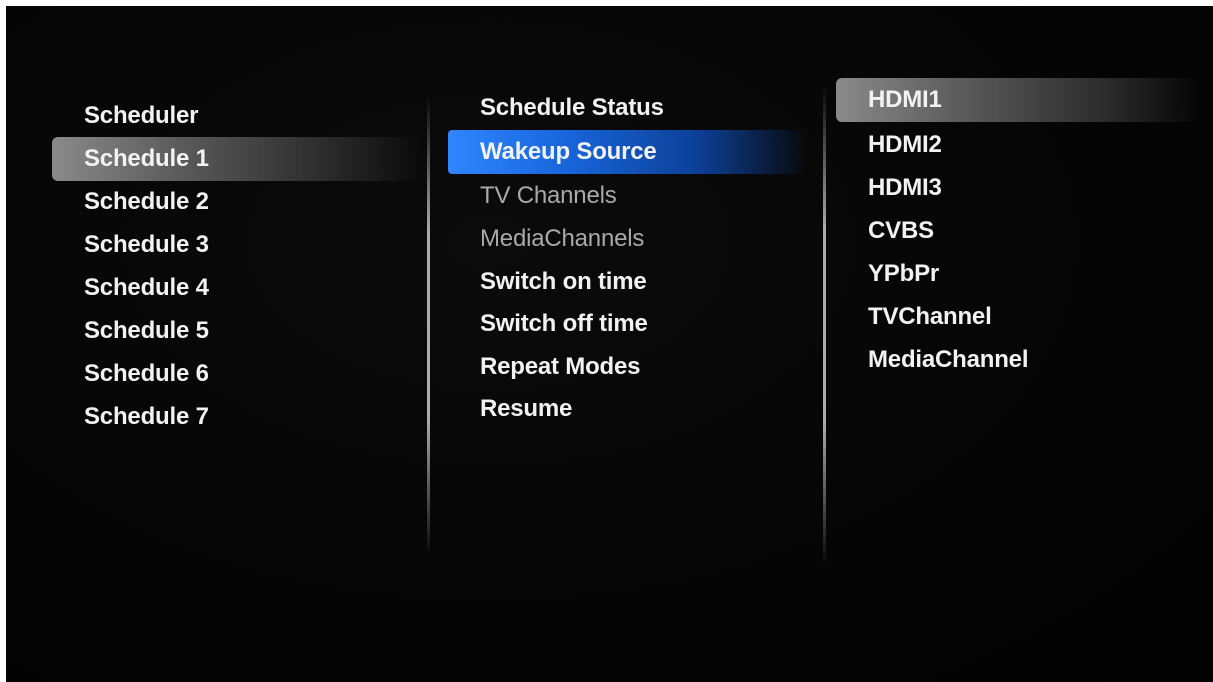 Image resolution: width=1213 pixels, height=682 pixels. What do you see at coordinates (889, 188) in the screenshot?
I see `source-option-hdmi3: HDMI3` at bounding box center [889, 188].